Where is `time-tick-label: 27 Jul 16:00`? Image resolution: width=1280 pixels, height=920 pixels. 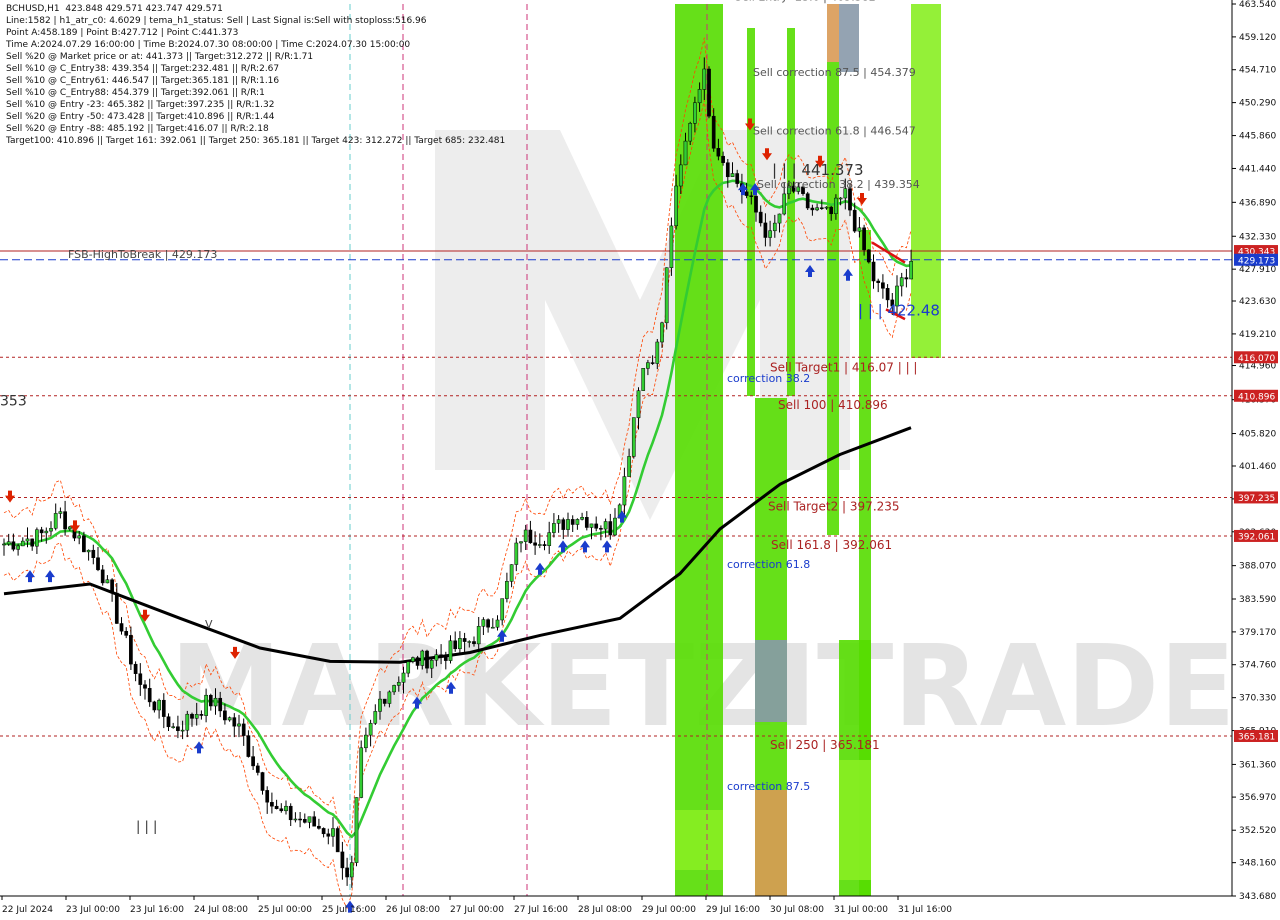 time-tick-label: 27 Jul 16:00 is located at coordinates (541, 910).